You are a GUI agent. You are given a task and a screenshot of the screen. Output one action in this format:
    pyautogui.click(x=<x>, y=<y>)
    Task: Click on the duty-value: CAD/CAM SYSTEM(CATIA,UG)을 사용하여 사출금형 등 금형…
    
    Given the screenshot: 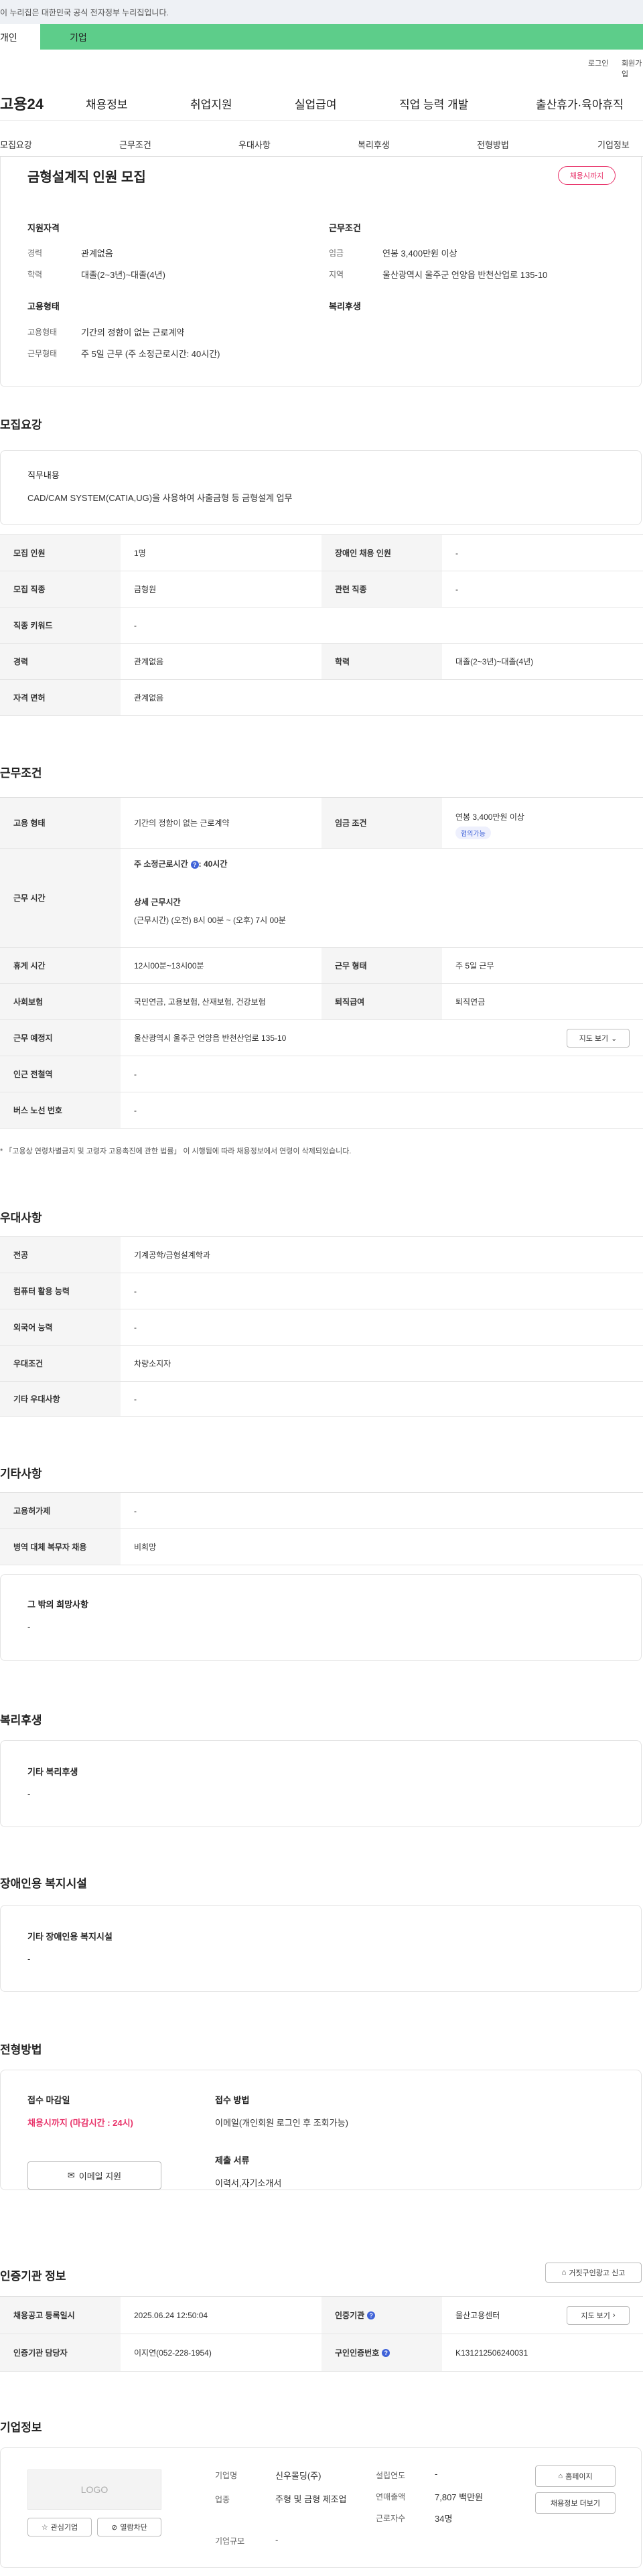 What is the action you would take?
    pyautogui.click(x=160, y=498)
    